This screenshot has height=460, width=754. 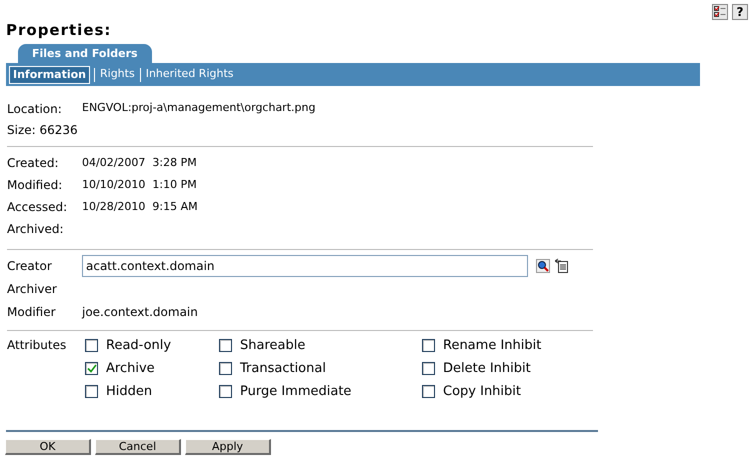 What do you see at coordinates (482, 391) in the screenshot?
I see `checkbox-label: Copy Inhibit` at bounding box center [482, 391].